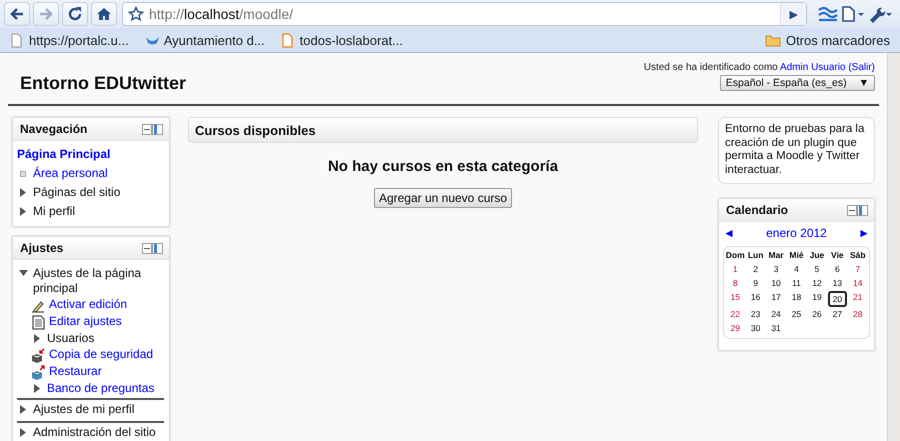 The image size is (900, 441). Describe the element at coordinates (853, 14) in the screenshot. I see `page-menu-icon` at that location.